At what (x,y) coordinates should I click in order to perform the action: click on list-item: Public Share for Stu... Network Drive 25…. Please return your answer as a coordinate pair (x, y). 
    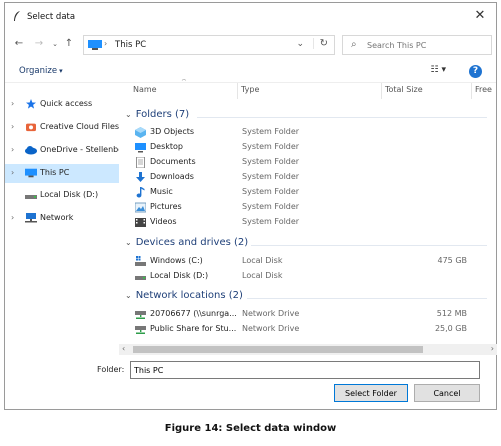
    Looking at the image, I should click on (311, 329).